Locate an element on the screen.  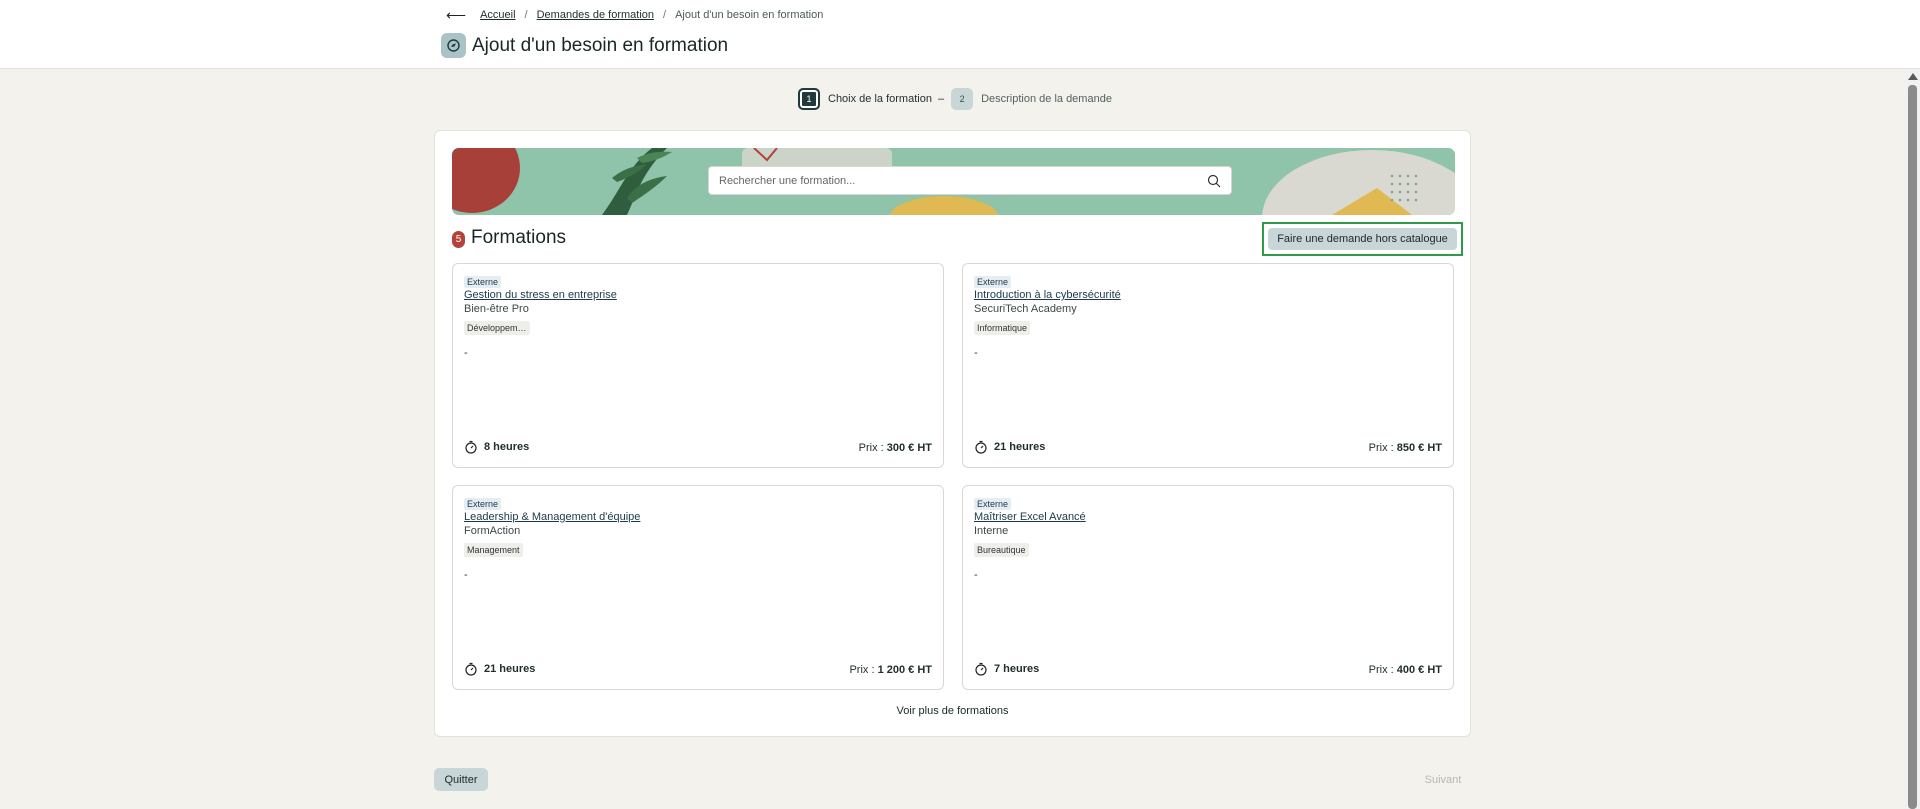
formation-price: Prix : 400 € HT is located at coordinates (1405, 670).